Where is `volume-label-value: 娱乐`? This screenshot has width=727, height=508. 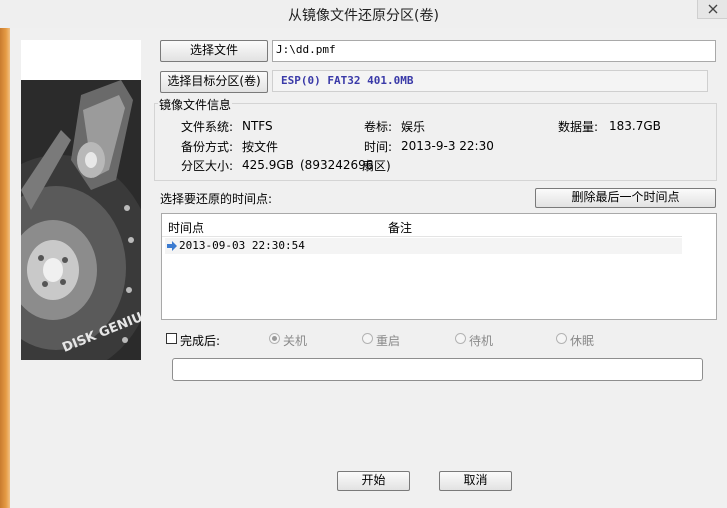
volume-label-value: 娱乐 is located at coordinates (413, 127).